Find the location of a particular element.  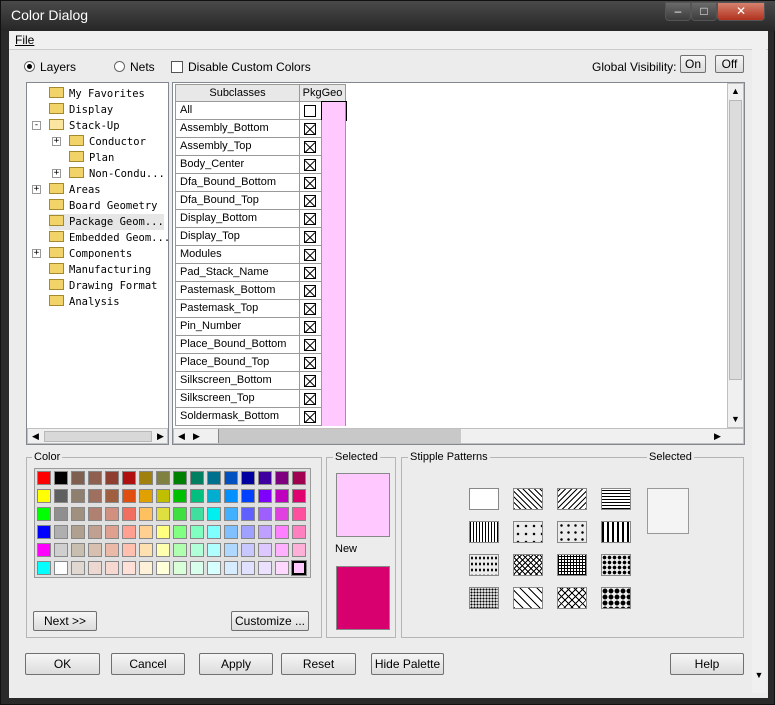

scroll-left-icon: ◀ is located at coordinates (181, 436).